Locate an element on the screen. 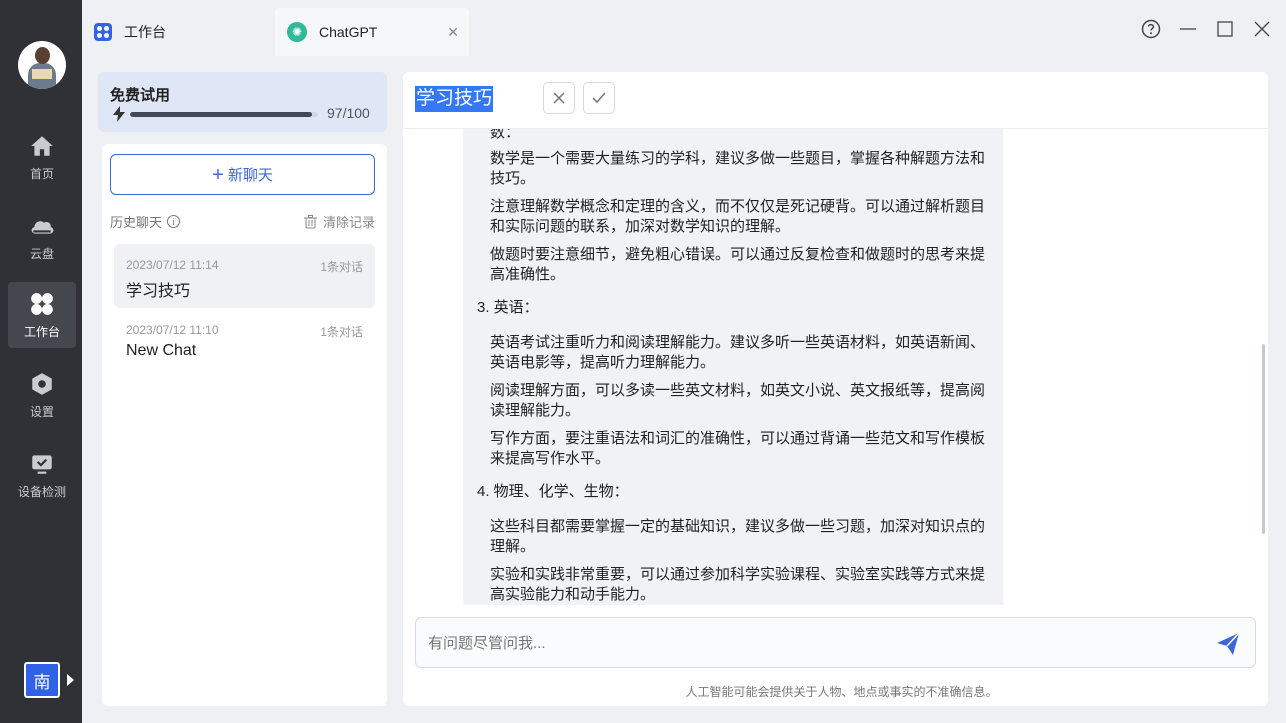 This screenshot has height=723, width=1286. conversation-name: 学习技巧 is located at coordinates (158, 291).